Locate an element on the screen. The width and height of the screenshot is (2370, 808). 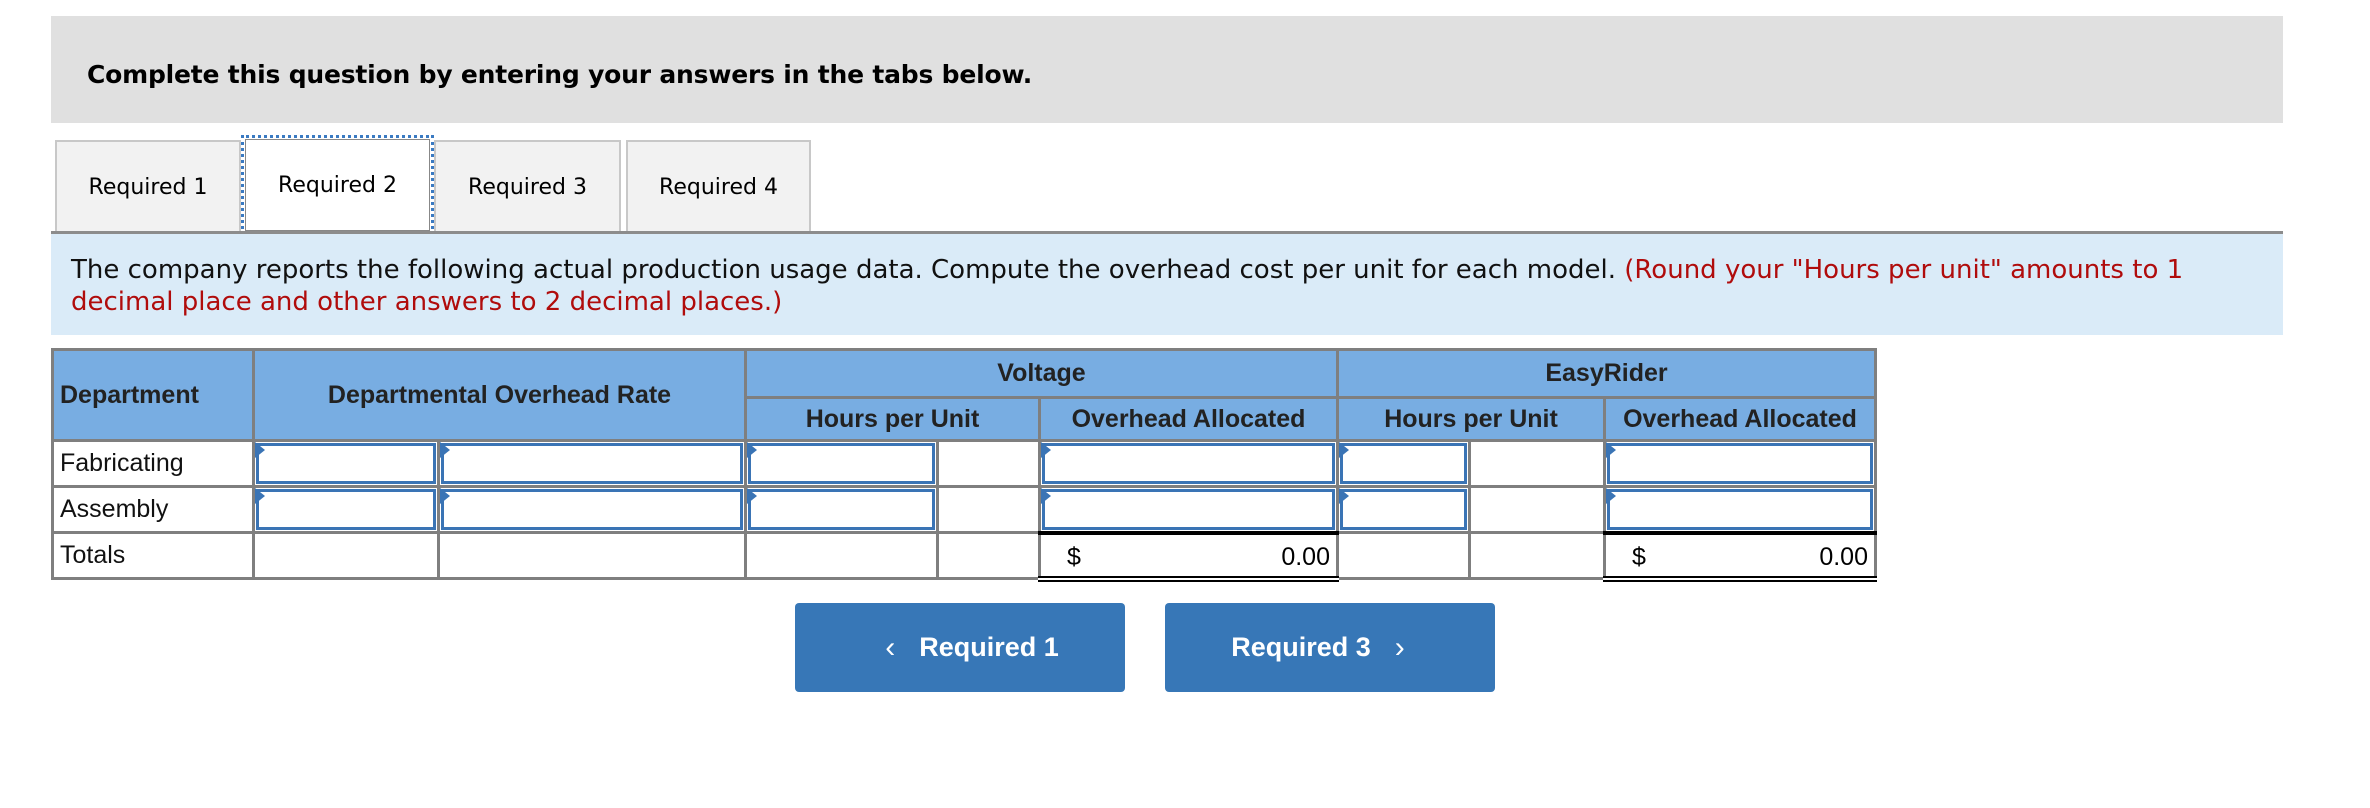
prev-button-label: Required 1 is located at coordinates (989, 647).